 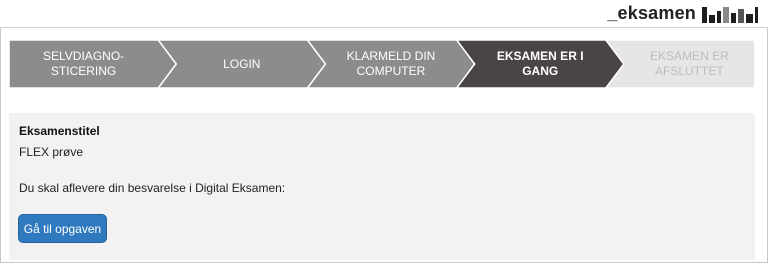 What do you see at coordinates (242, 63) in the screenshot?
I see `step-login: LOGIN` at bounding box center [242, 63].